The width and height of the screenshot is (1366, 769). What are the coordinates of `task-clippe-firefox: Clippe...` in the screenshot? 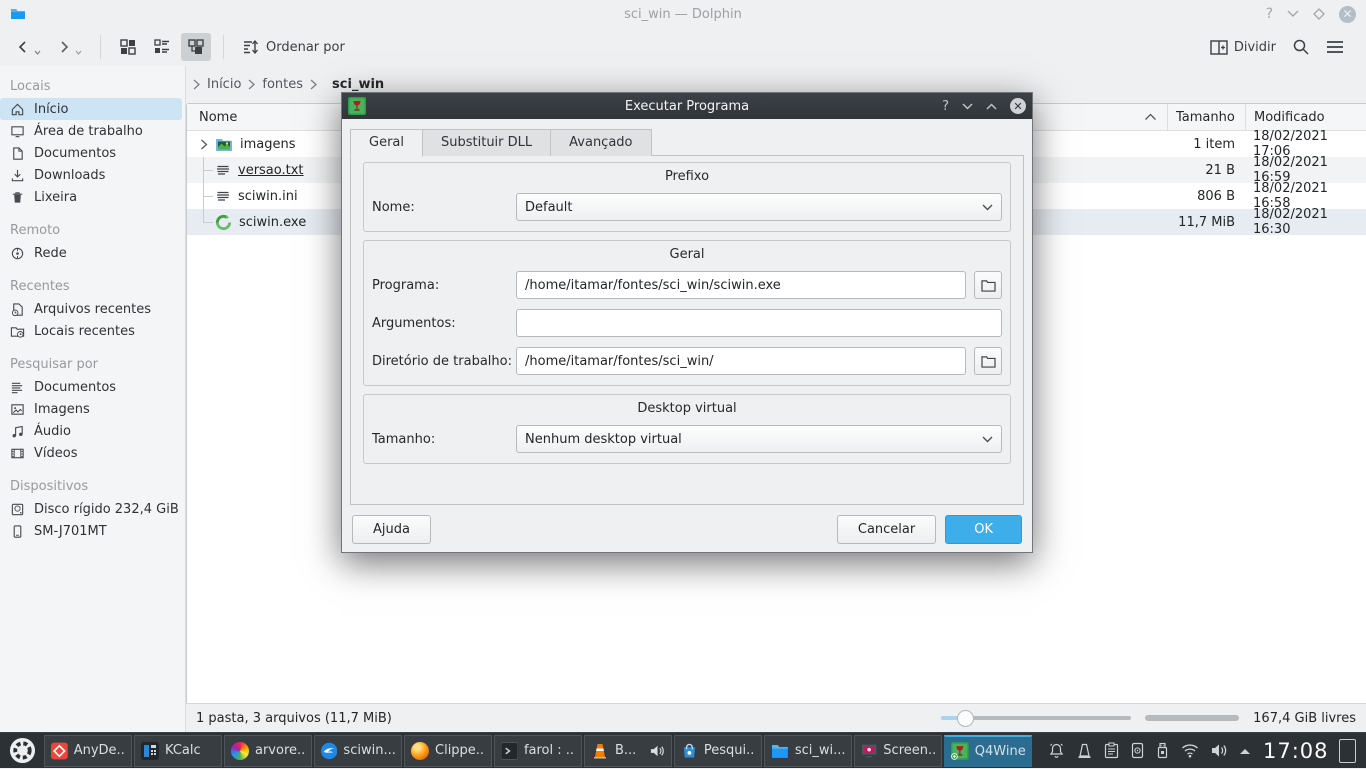 It's located at (448, 751).